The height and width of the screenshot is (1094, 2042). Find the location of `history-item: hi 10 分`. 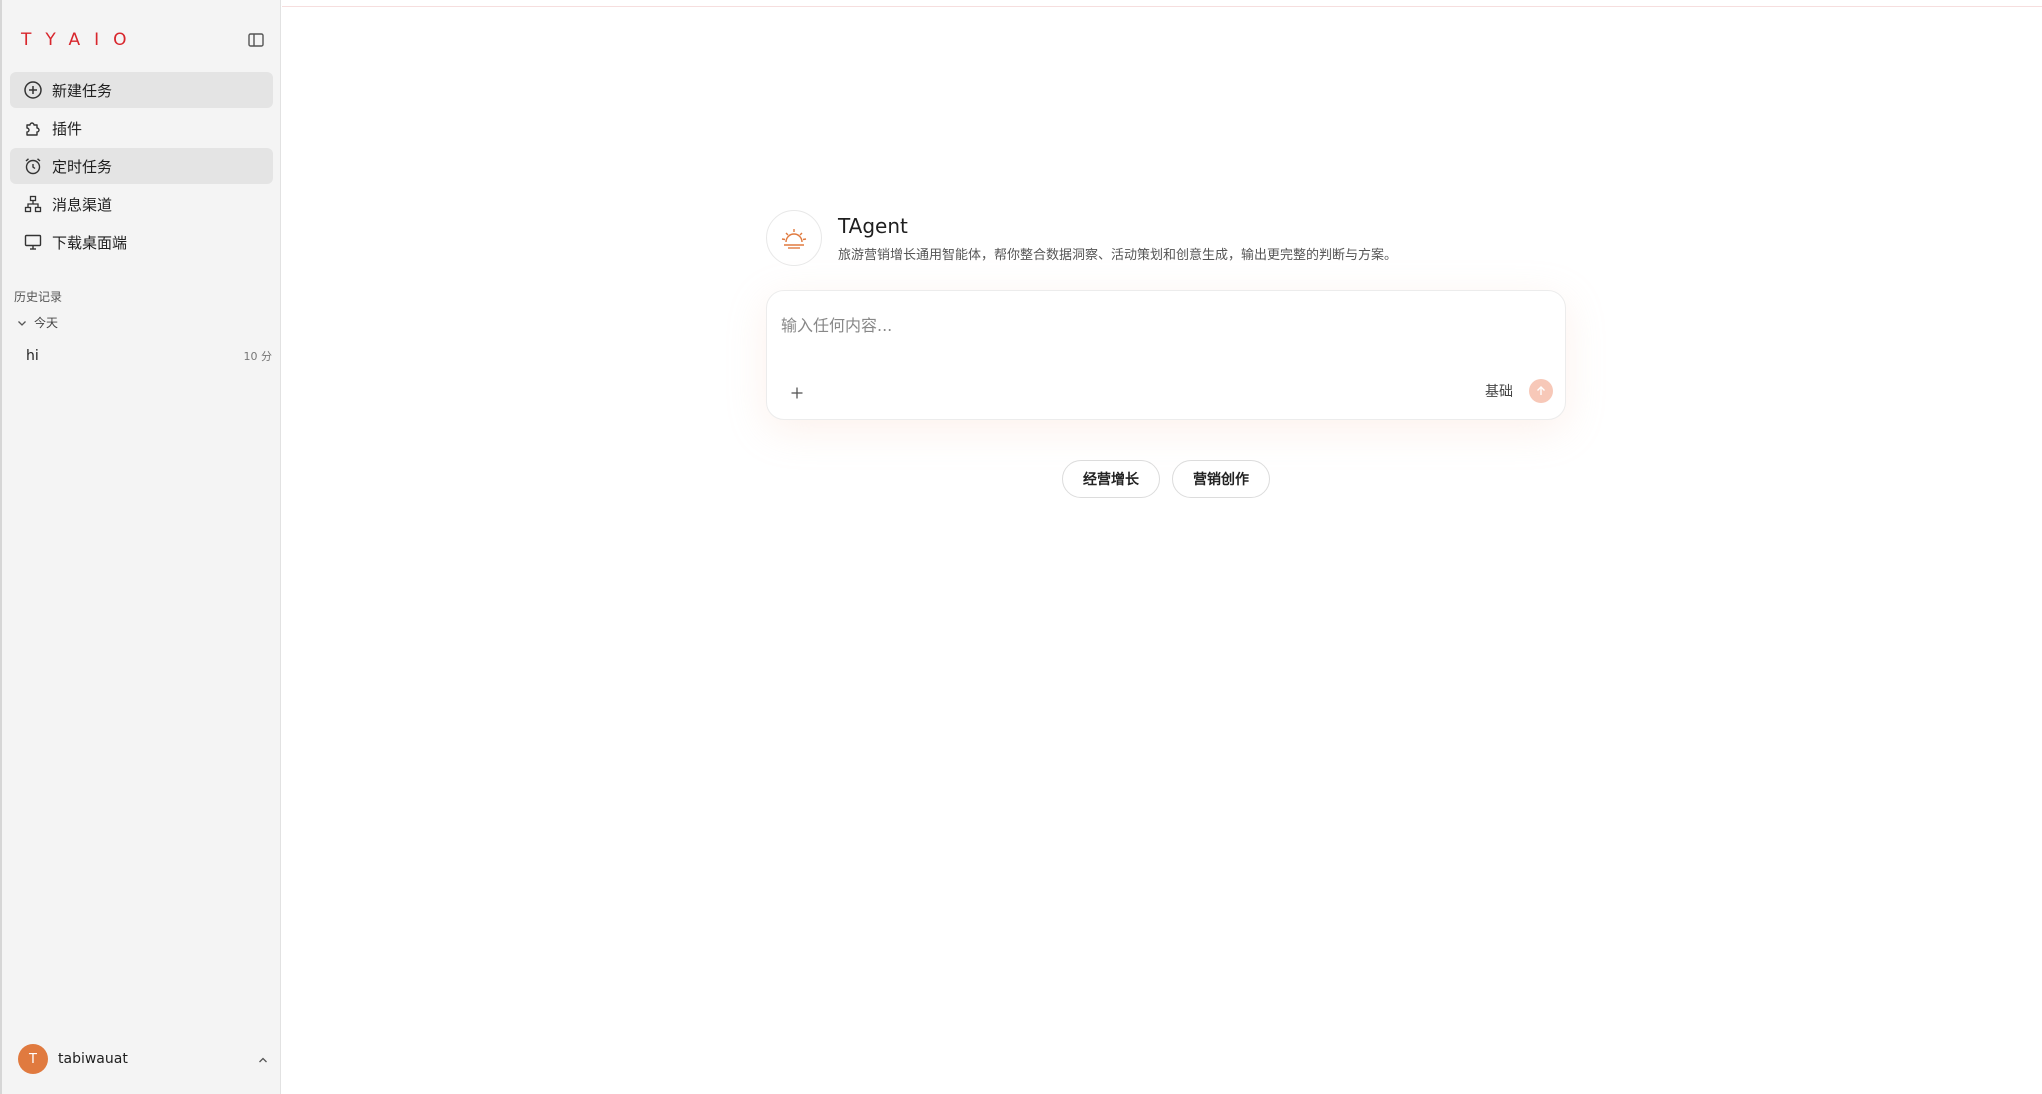

history-item: hi 10 分 is located at coordinates (145, 356).